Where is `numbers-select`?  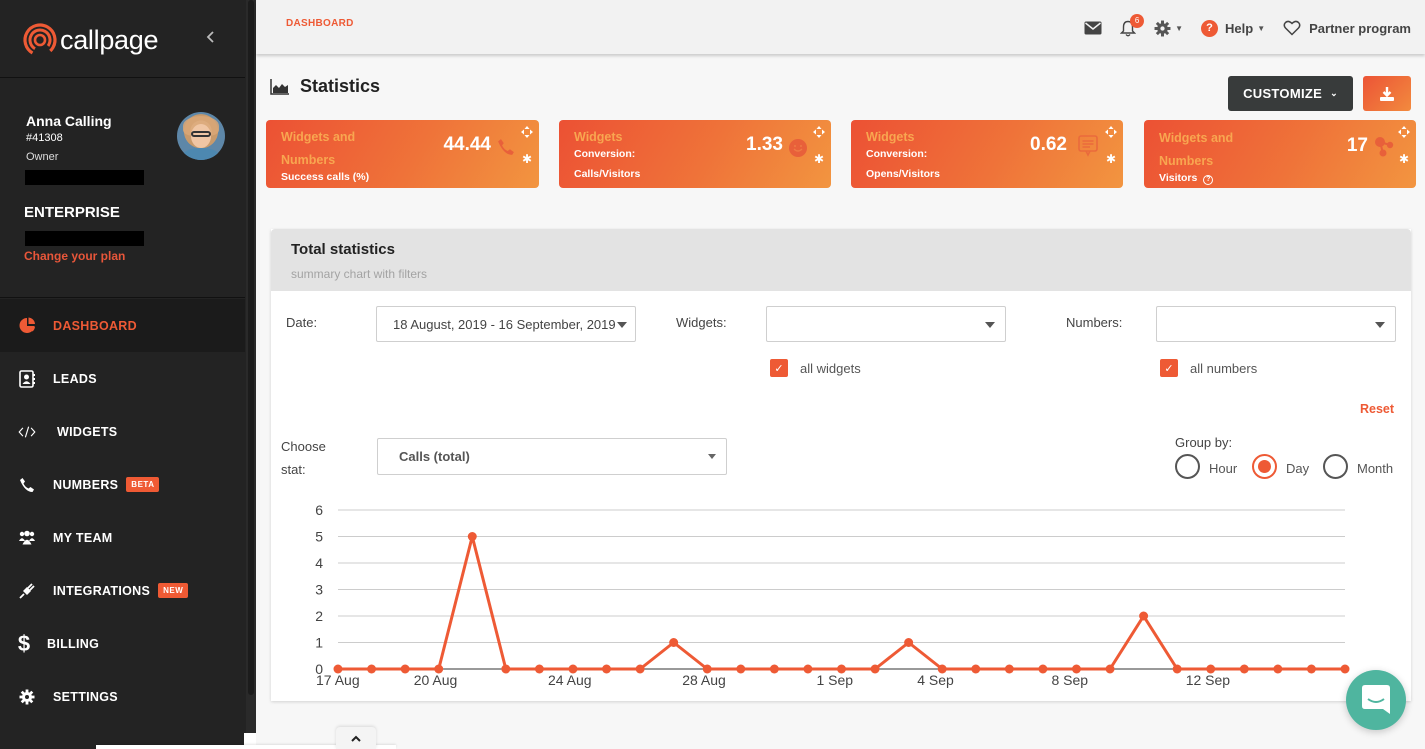 numbers-select is located at coordinates (1276, 324).